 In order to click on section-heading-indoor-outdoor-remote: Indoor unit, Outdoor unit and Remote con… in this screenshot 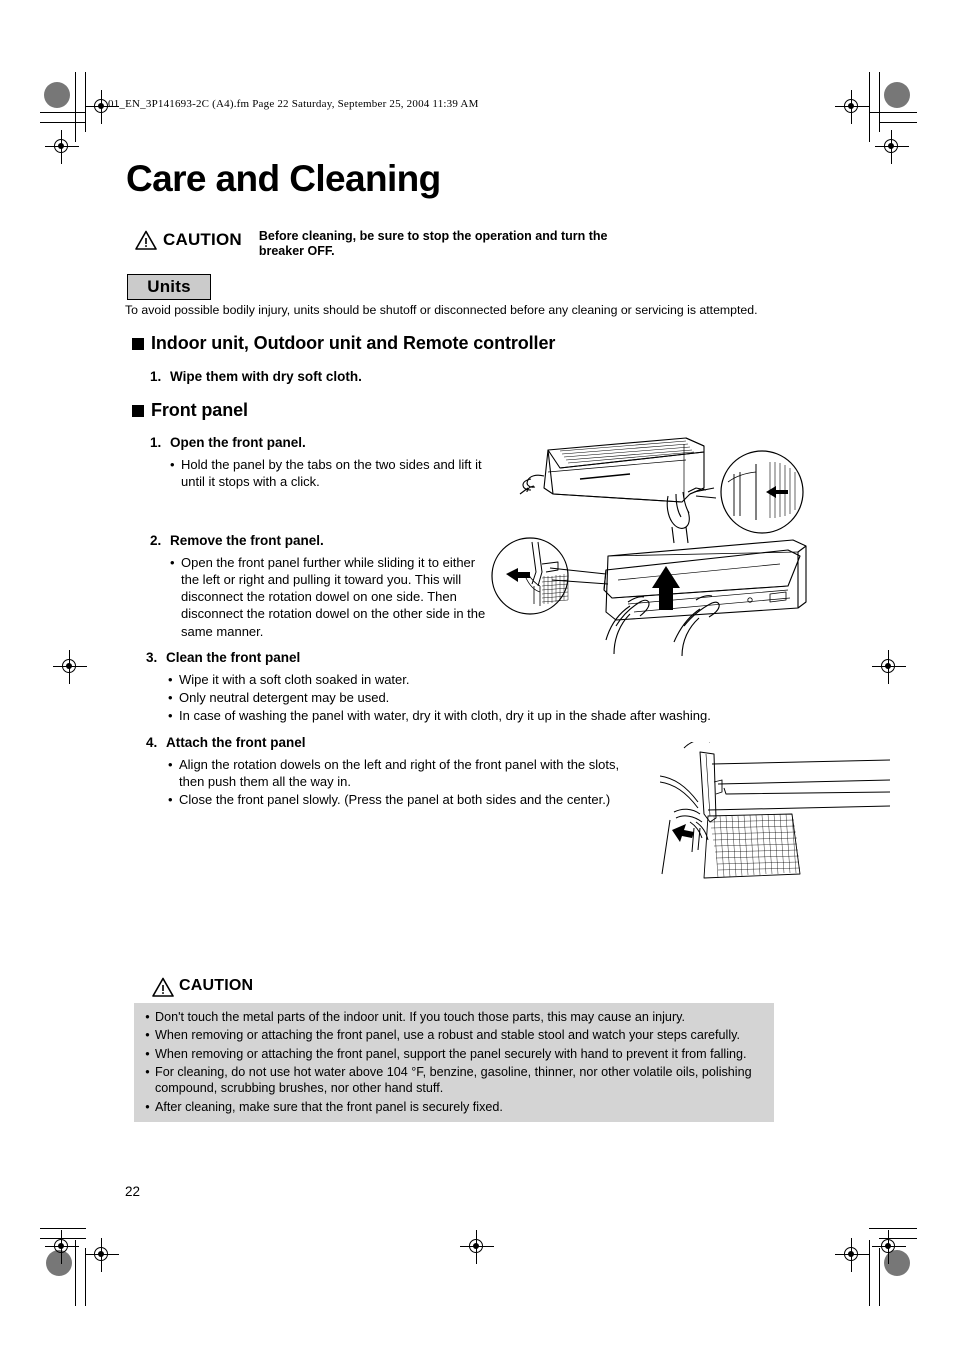, I will do `click(343, 343)`.